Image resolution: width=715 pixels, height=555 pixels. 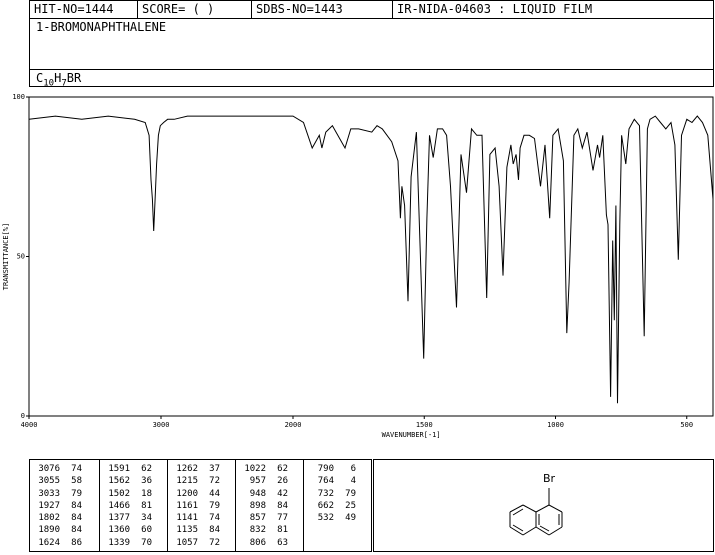 I want to click on peak-transmittance: 77, so click(x=282, y=518).